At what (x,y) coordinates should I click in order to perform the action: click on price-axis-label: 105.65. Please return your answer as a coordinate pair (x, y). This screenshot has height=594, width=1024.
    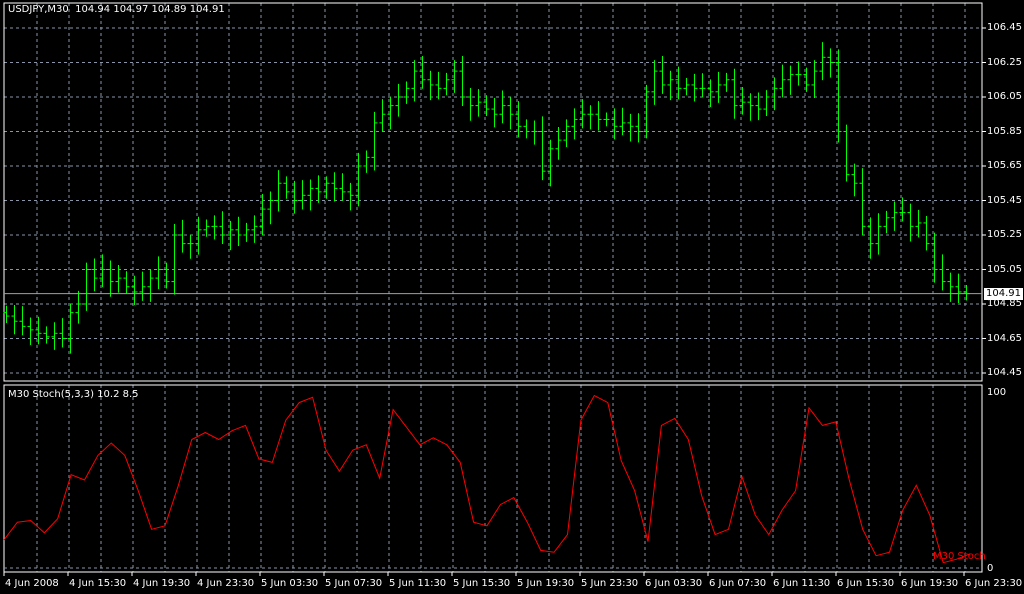
    Looking at the image, I should click on (1004, 165).